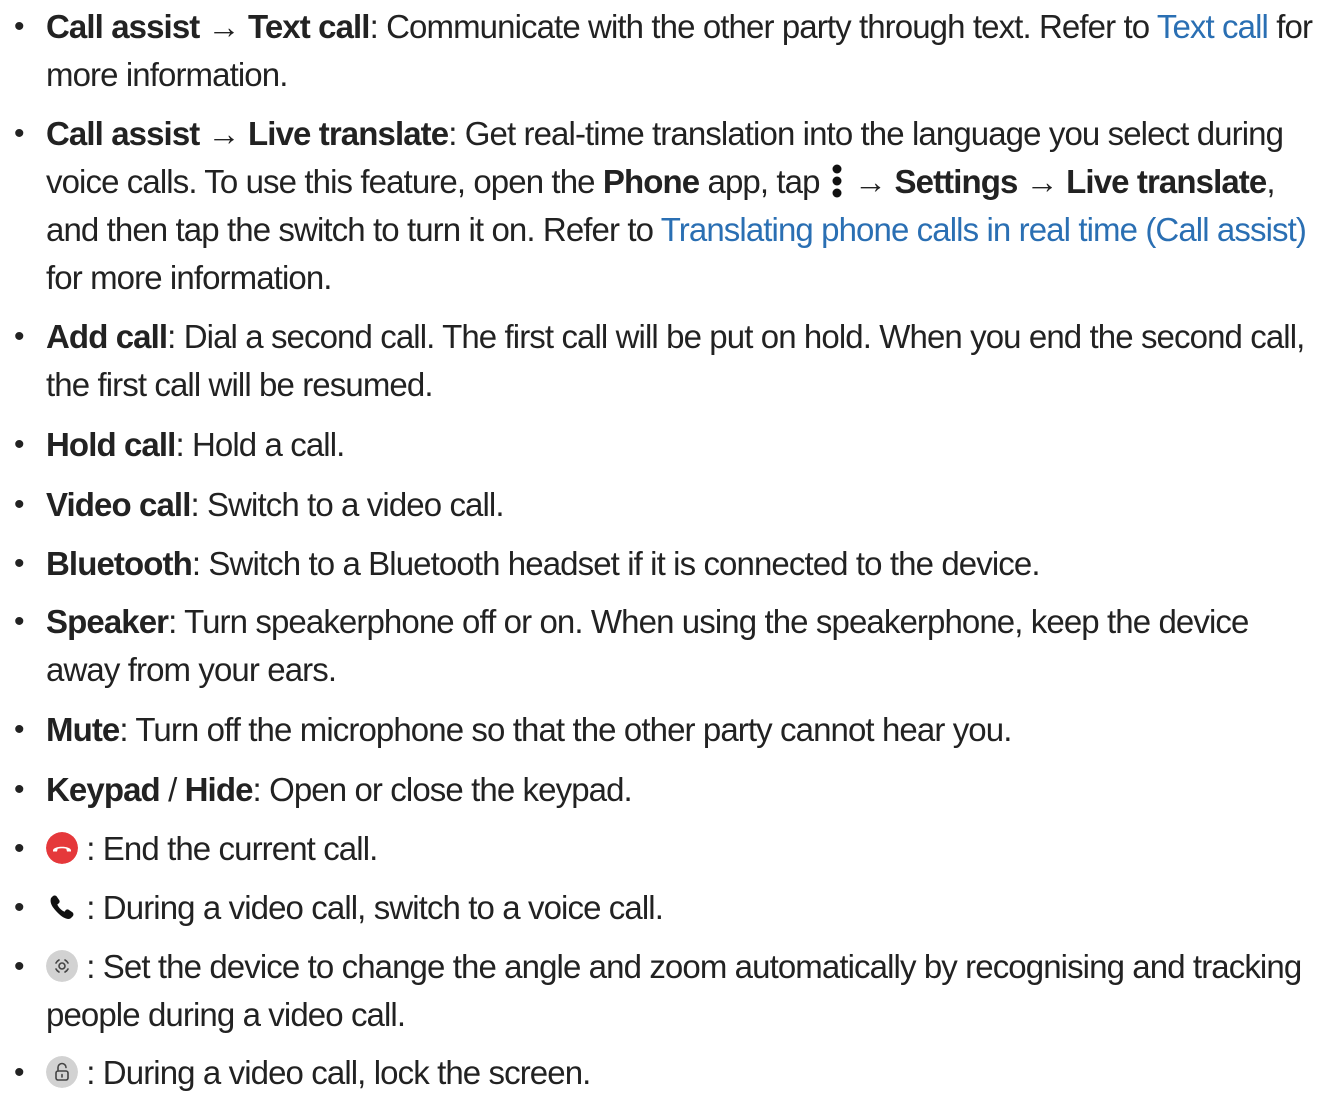 The width and height of the screenshot is (1341, 1097). Describe the element at coordinates (119, 563) in the screenshot. I see `item-label: Bluetooth` at that location.